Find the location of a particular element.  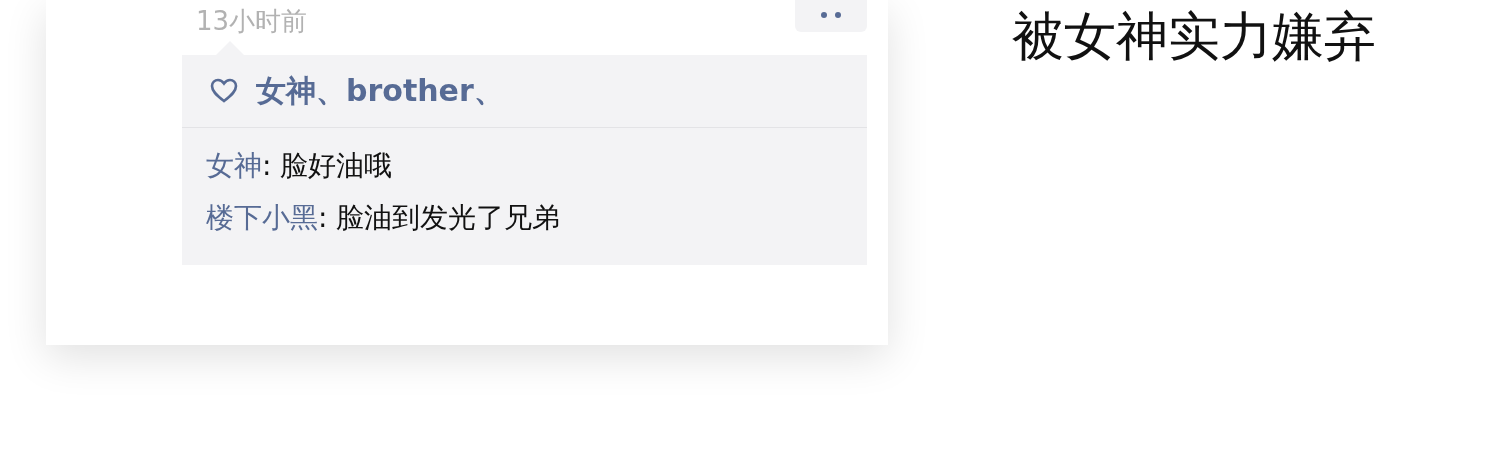

heart-icon is located at coordinates (224, 91).